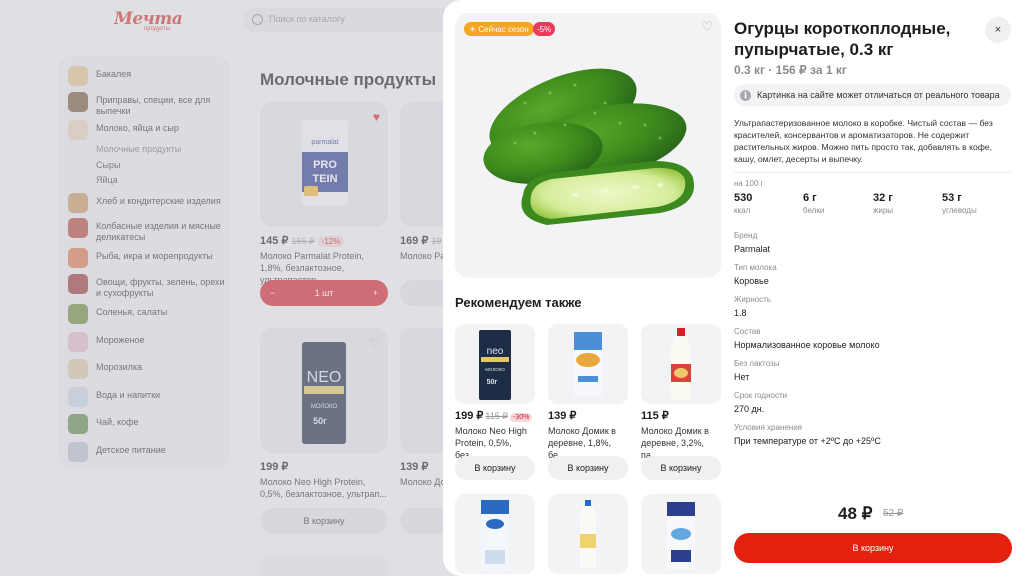 The image size is (1024, 576). I want to click on attribute-value: 1.8, so click(740, 313).